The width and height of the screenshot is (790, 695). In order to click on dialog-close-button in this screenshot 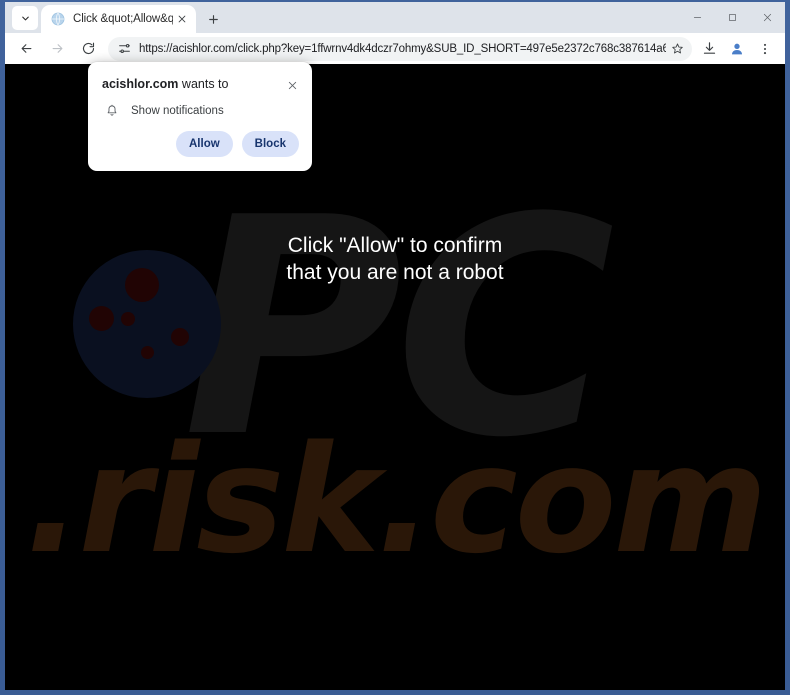, I will do `click(292, 85)`.